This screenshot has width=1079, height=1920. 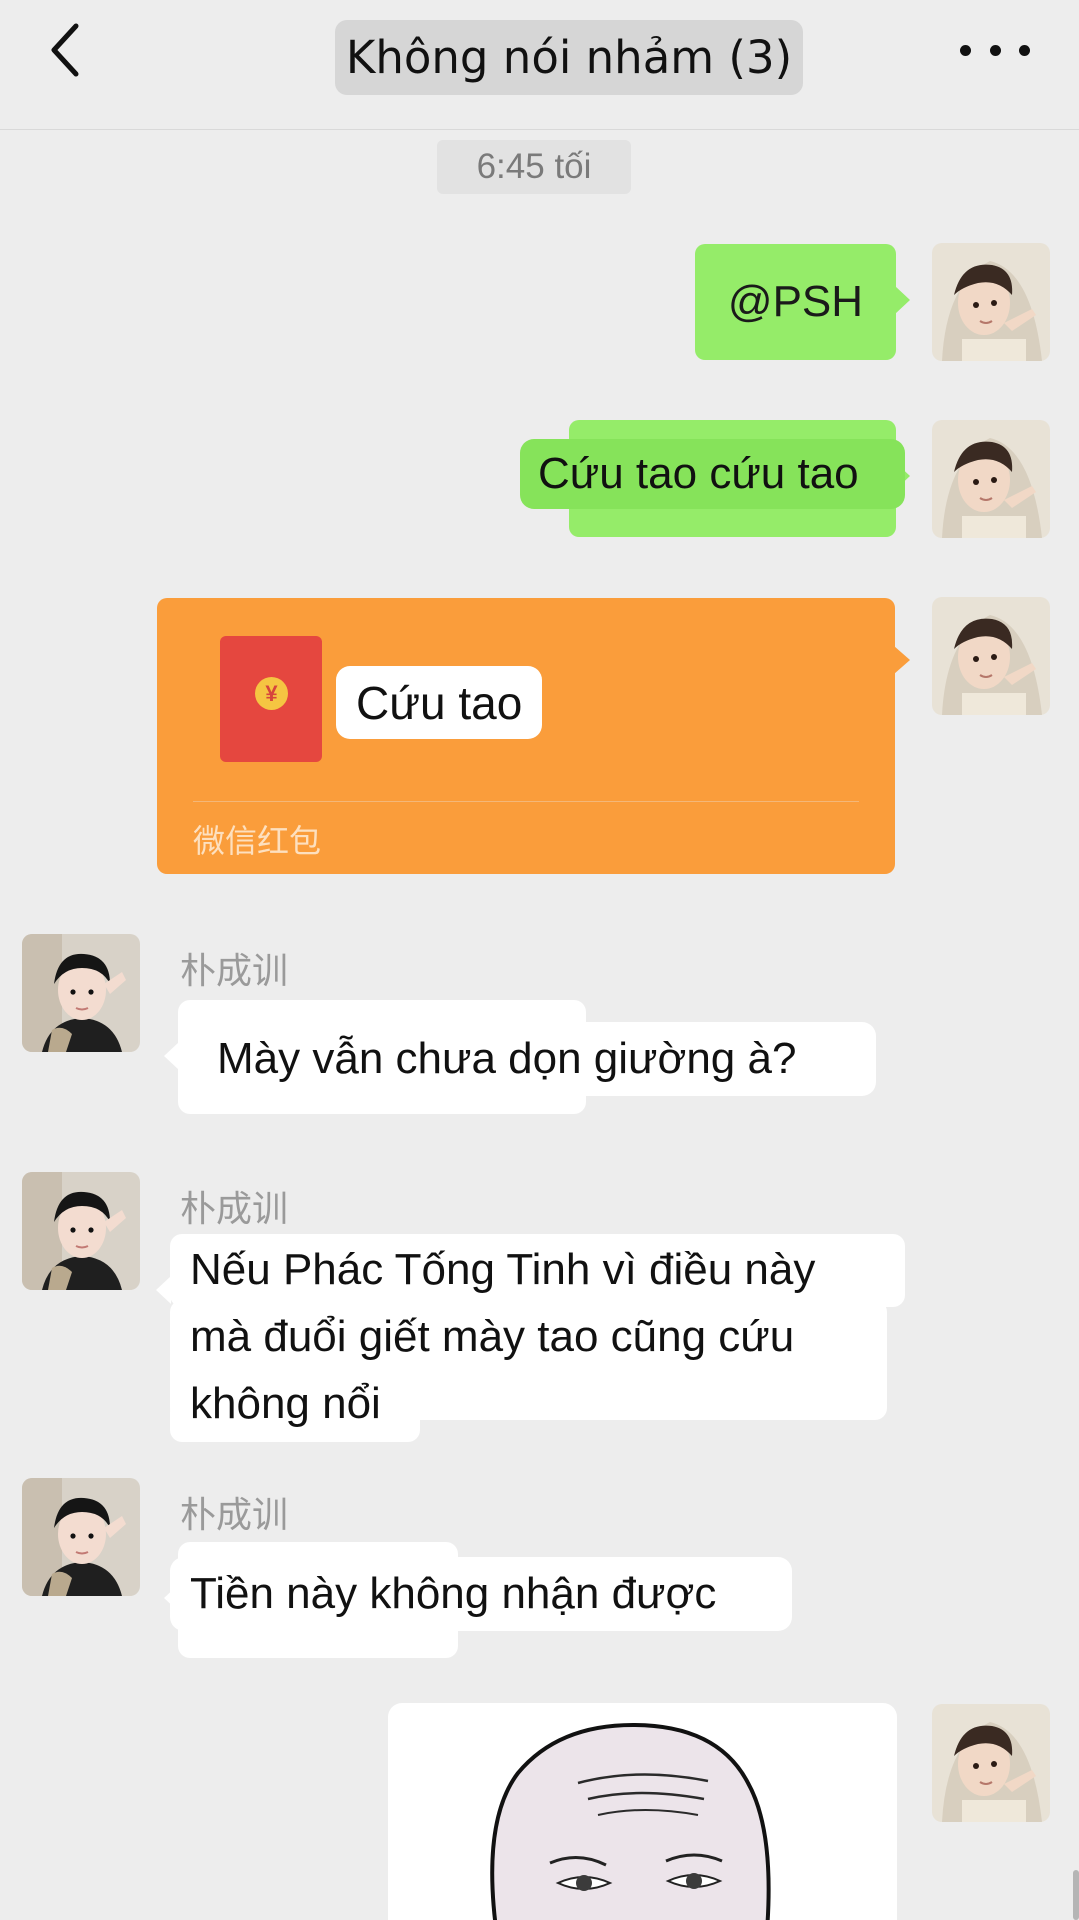 What do you see at coordinates (257, 841) in the screenshot?
I see `red-packet-label: 微信红包` at bounding box center [257, 841].